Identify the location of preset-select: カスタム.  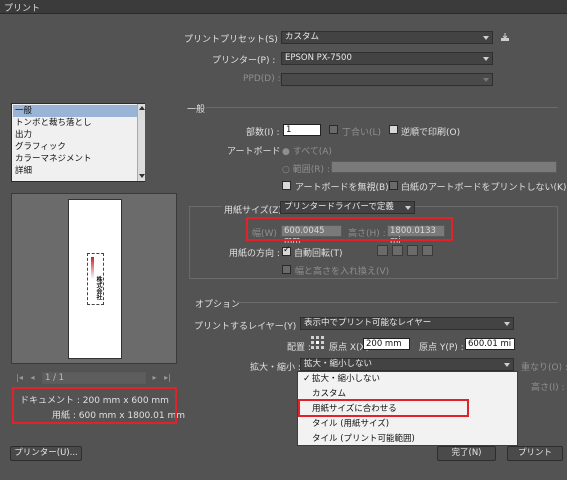
(387, 37).